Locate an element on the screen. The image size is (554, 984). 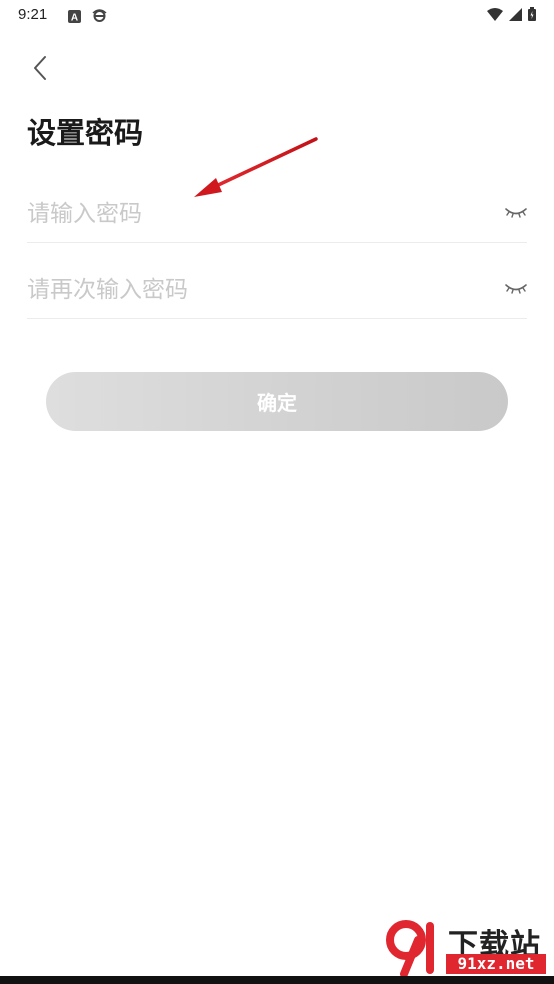
confirm-password-input is located at coordinates (257, 290).